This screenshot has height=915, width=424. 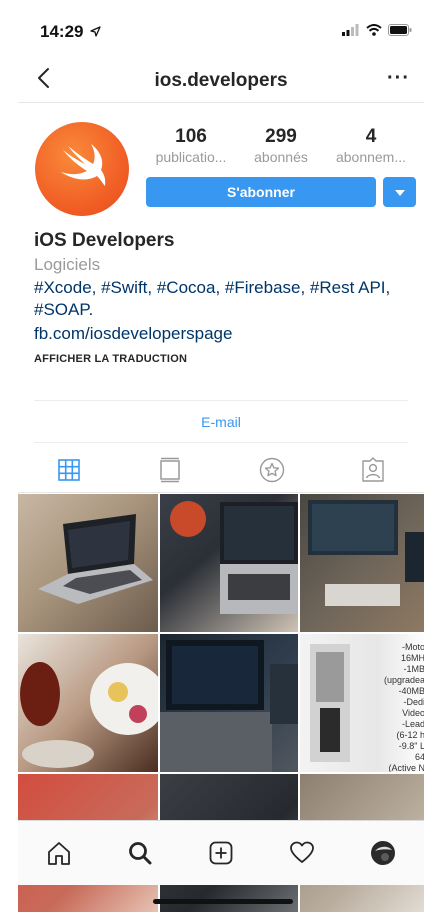 What do you see at coordinates (281, 157) in the screenshot?
I see `stat-label: abonnés` at bounding box center [281, 157].